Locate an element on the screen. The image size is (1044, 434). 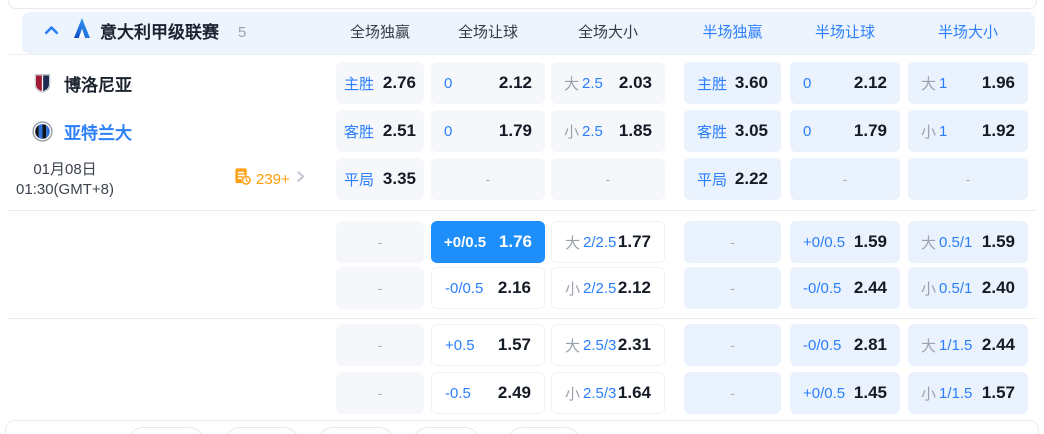
odds-value: 1.59 is located at coordinates (870, 241).